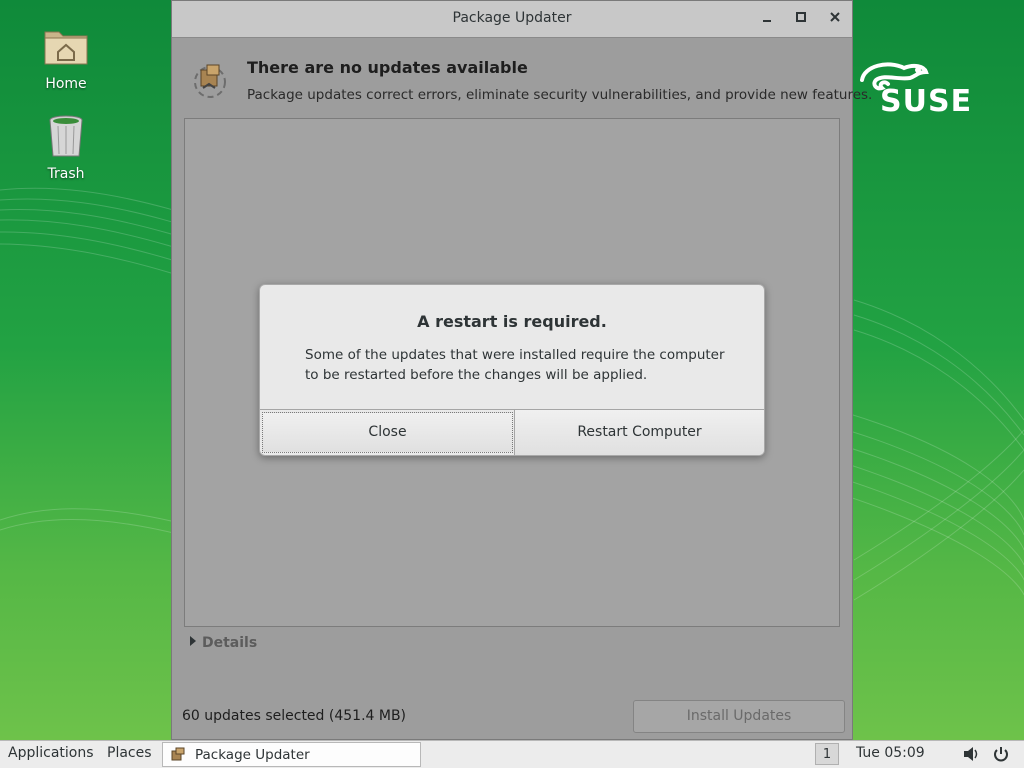  I want to click on minimize-icon, so click(767, 21).